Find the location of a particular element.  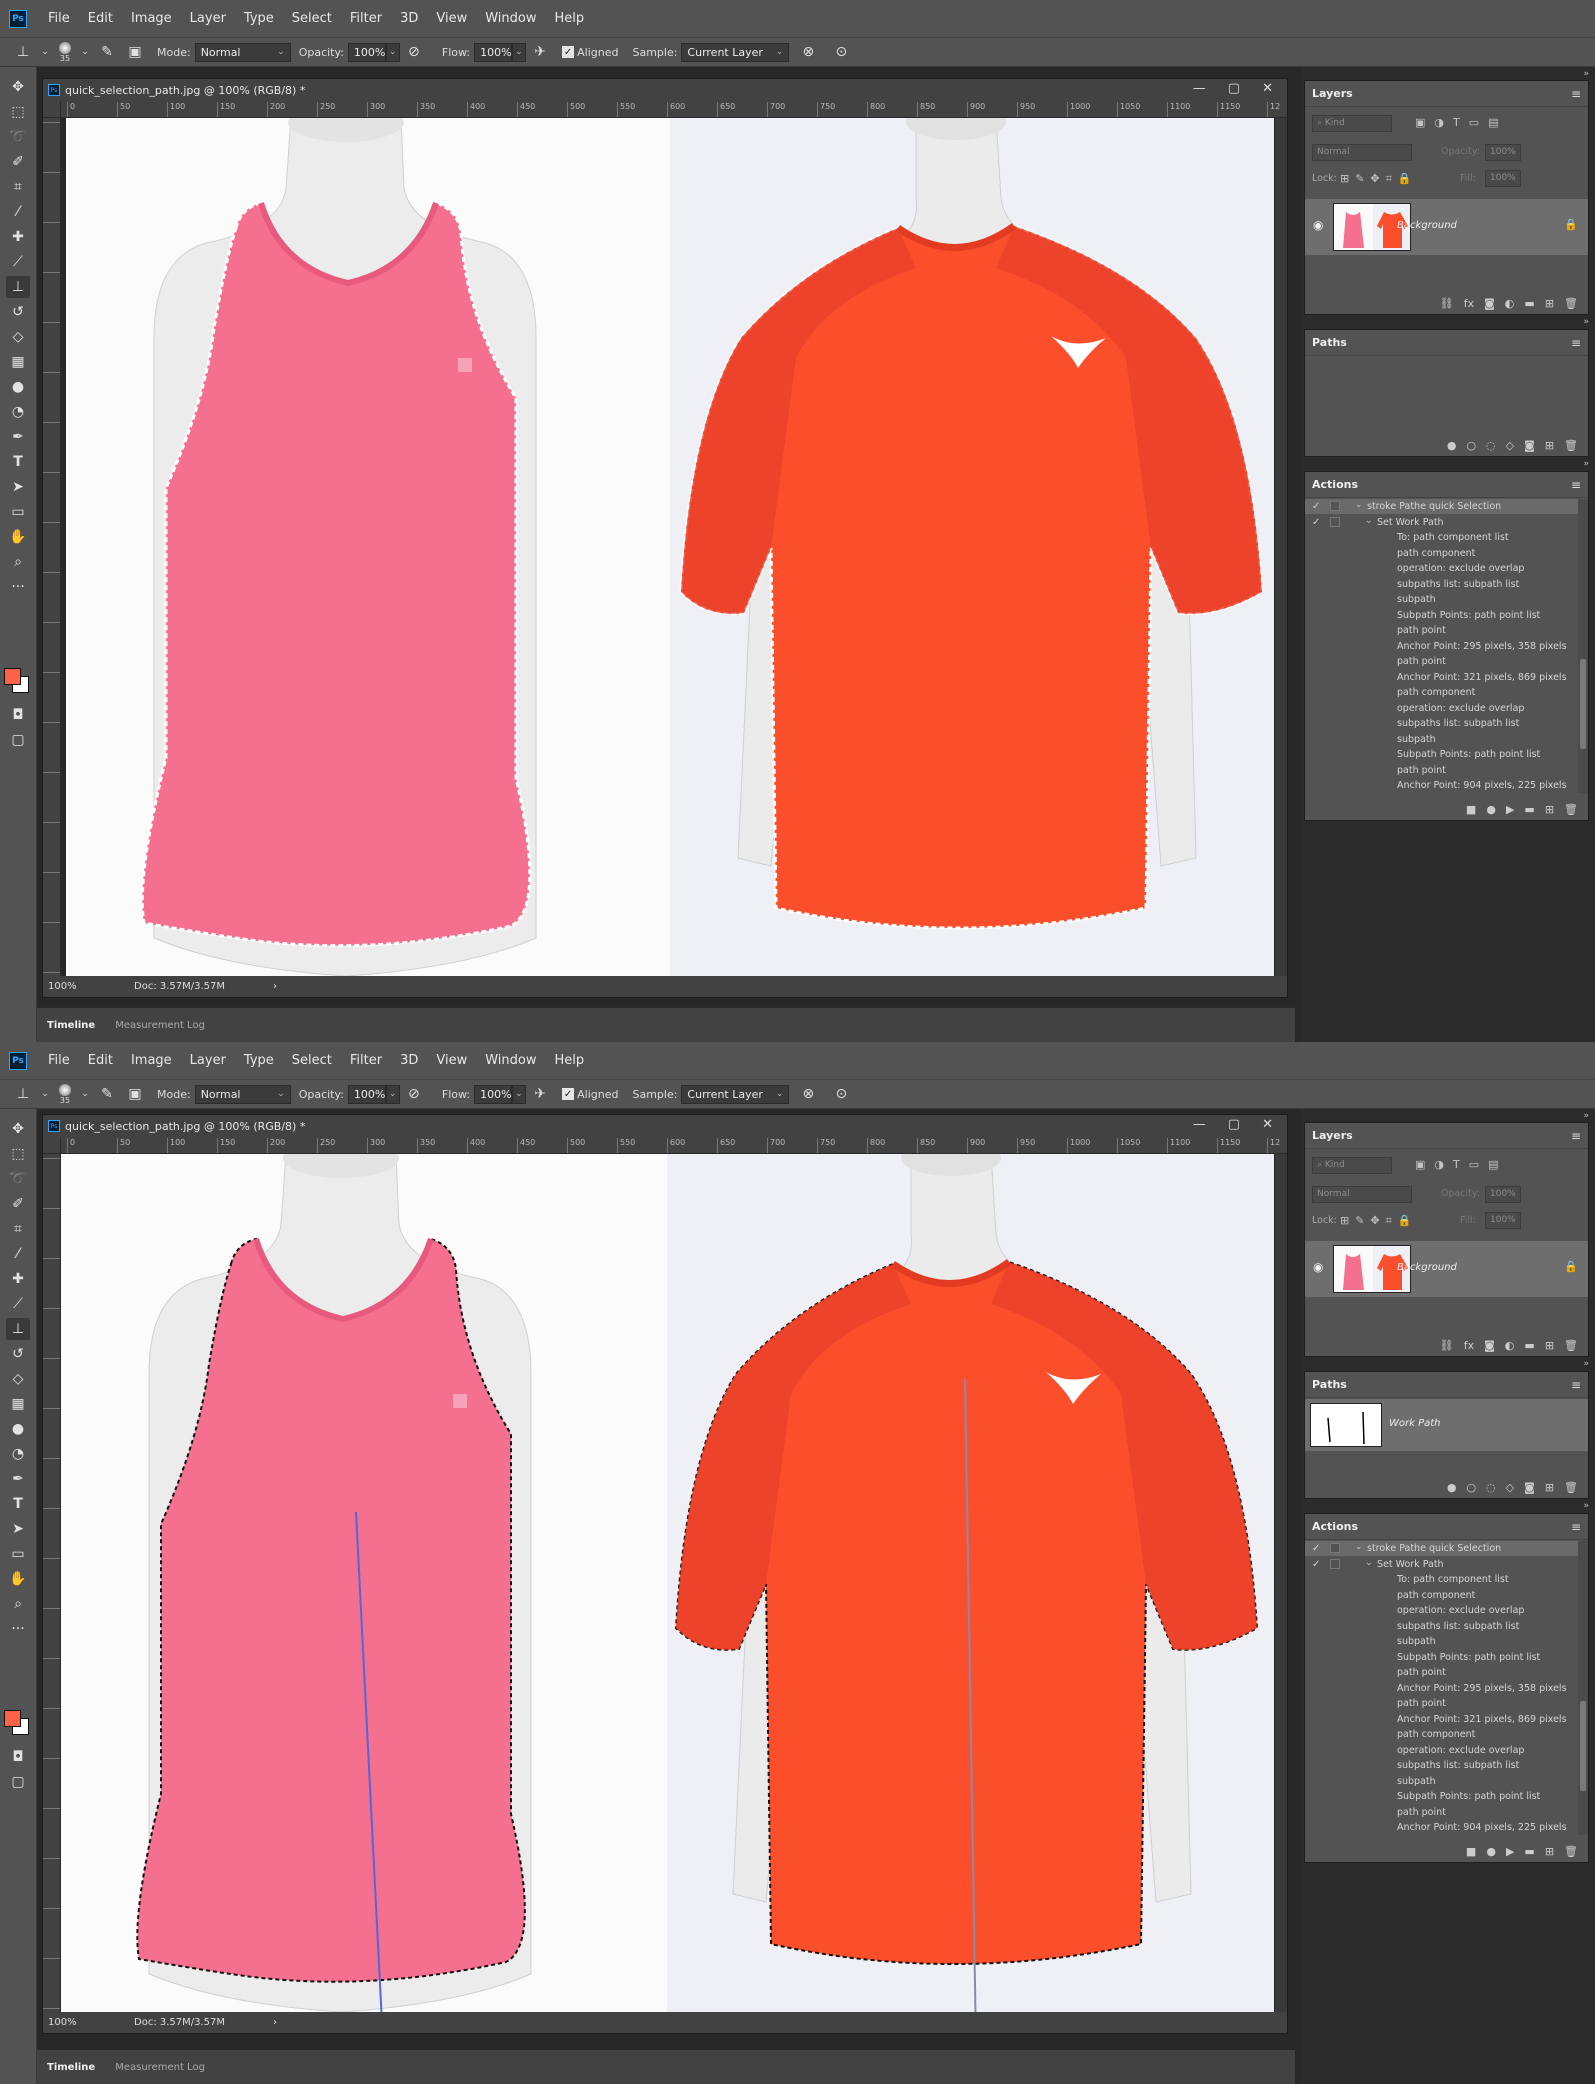

foreground-color-swatch is located at coordinates (12, 1718).